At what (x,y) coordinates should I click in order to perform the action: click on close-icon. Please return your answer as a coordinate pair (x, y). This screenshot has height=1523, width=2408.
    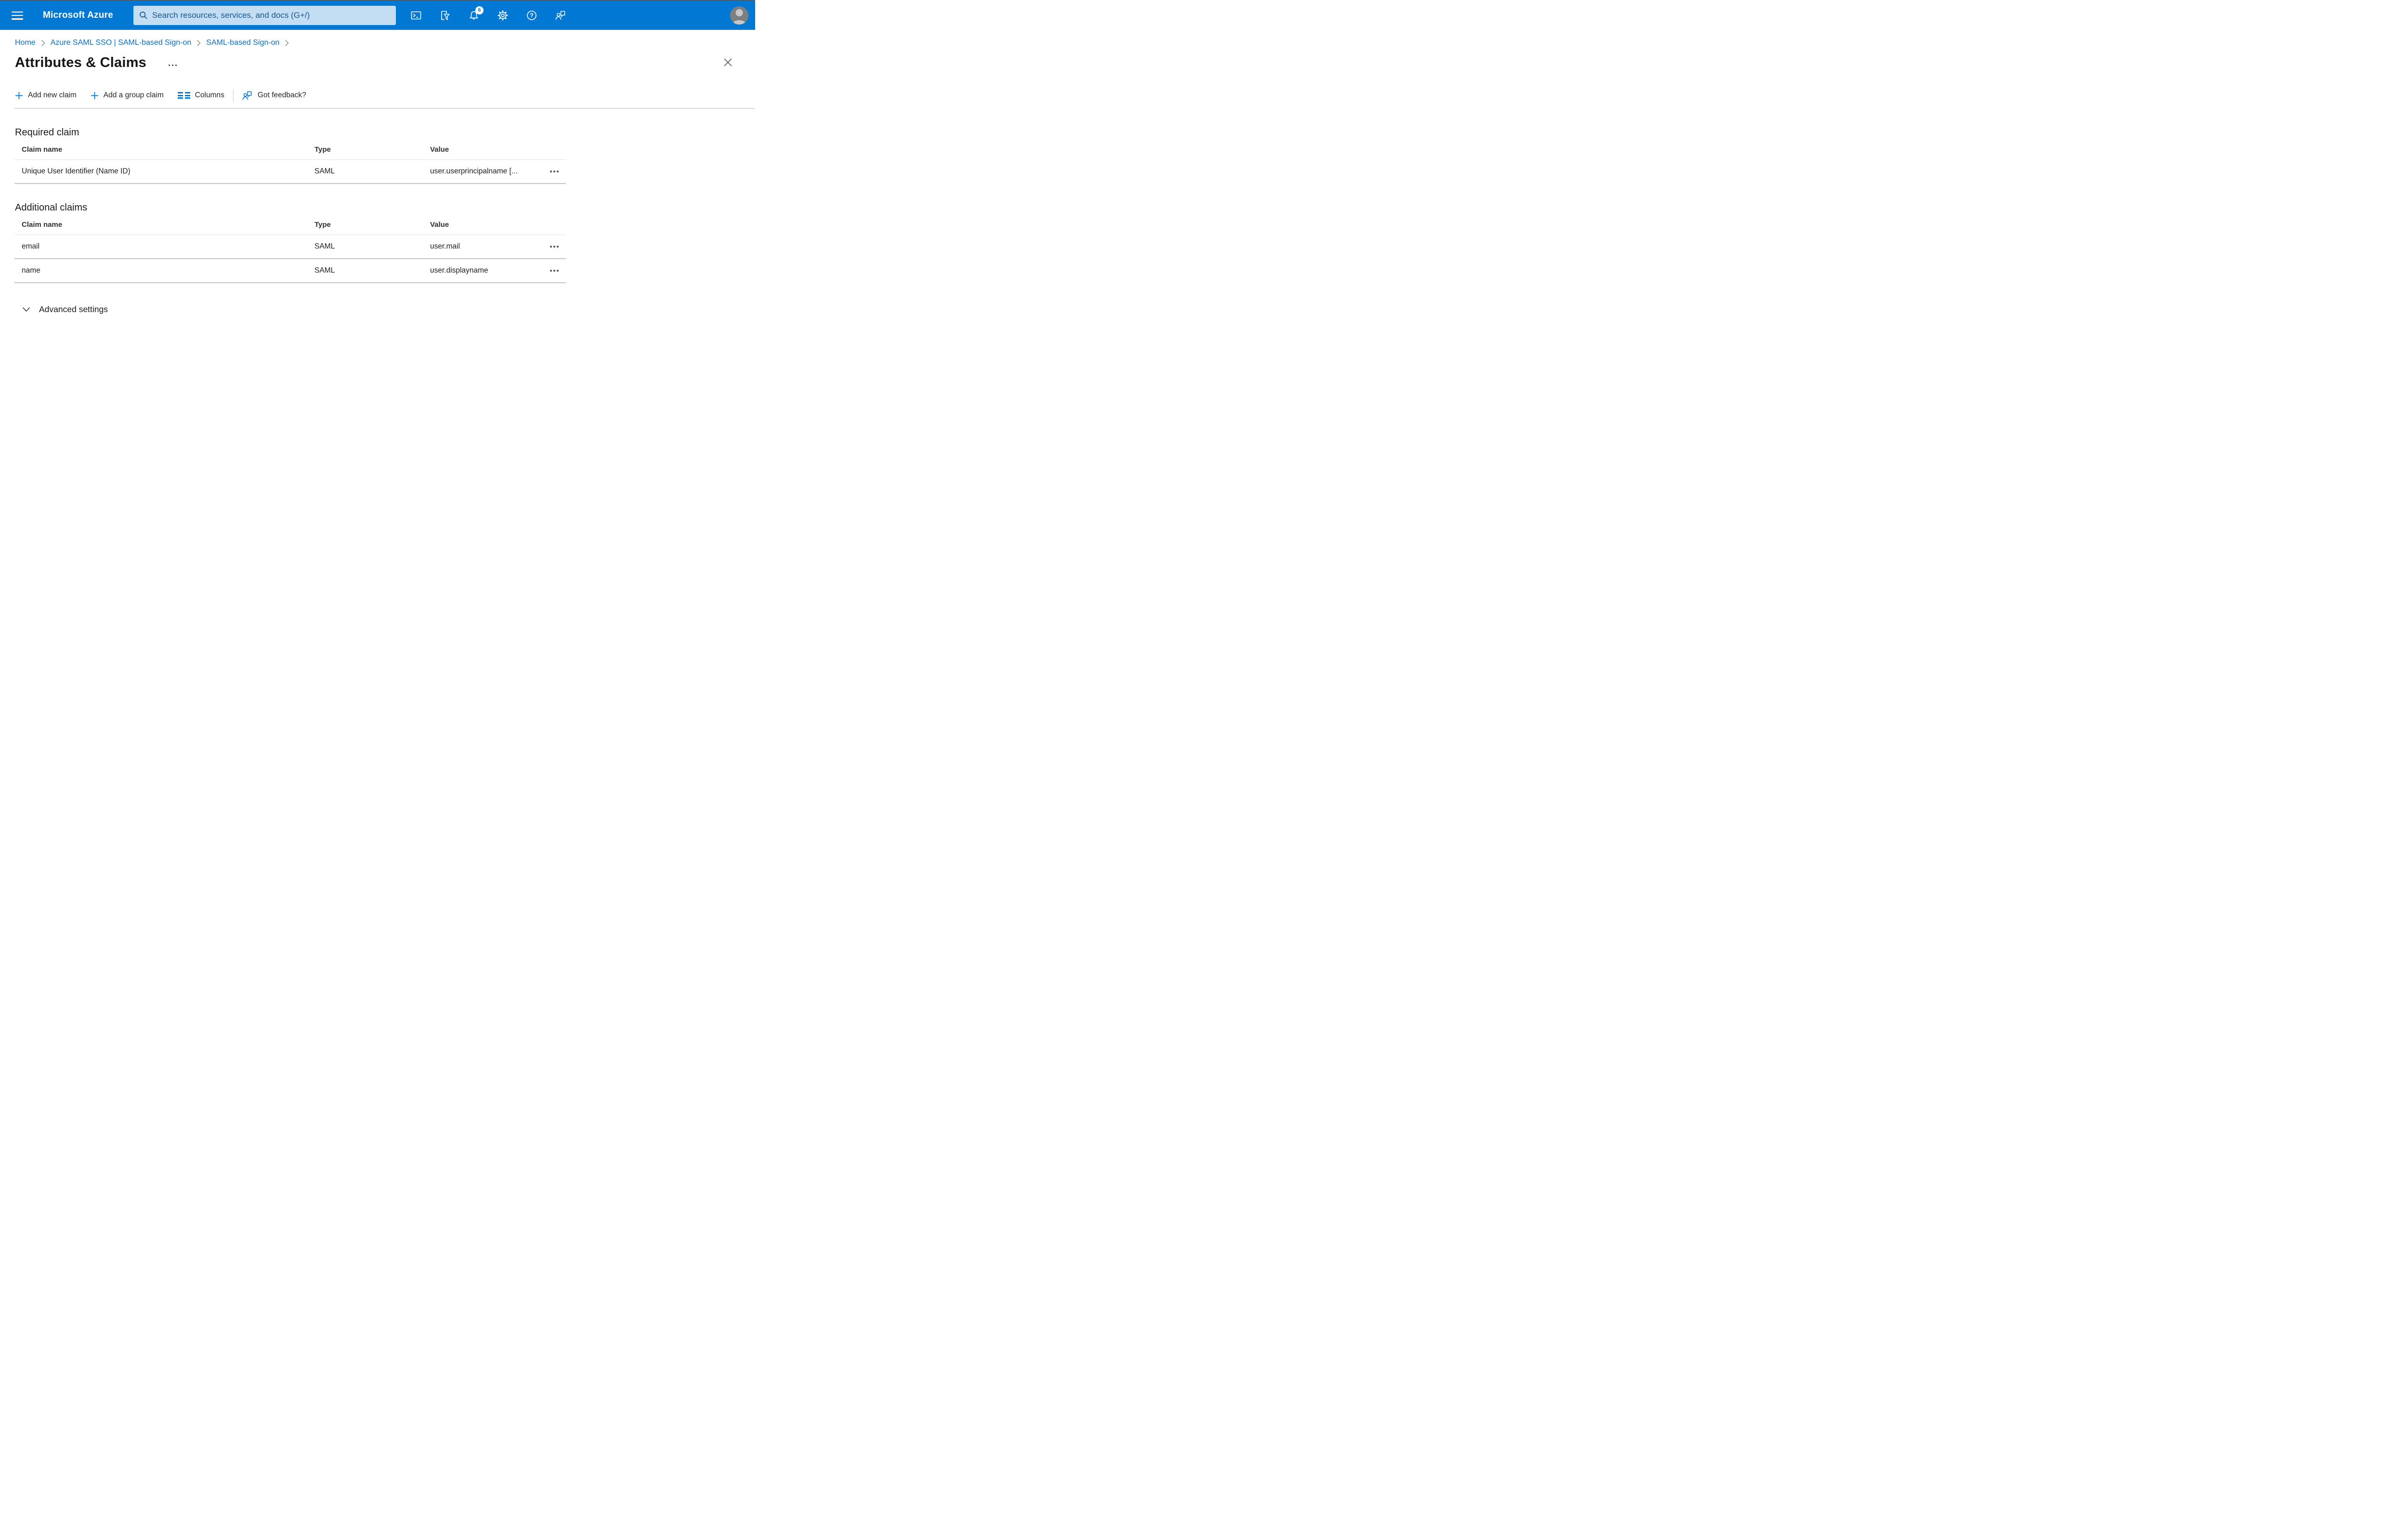
    Looking at the image, I should click on (728, 62).